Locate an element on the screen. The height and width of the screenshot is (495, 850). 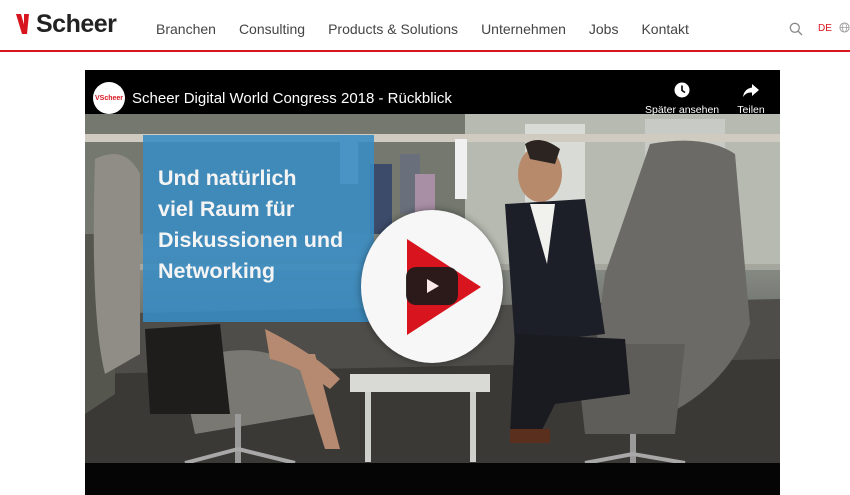
play-button is located at coordinates (432, 286).